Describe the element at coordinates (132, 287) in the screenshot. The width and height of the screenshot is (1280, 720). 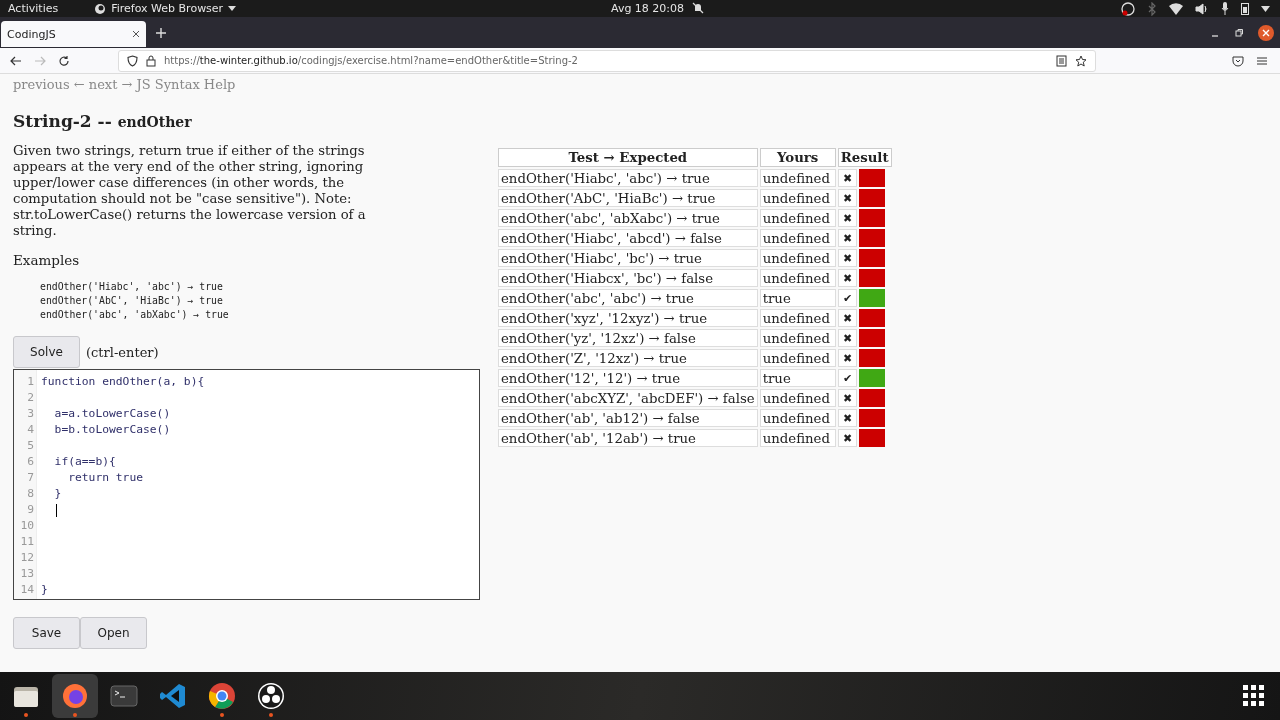
I see `example-line: endOther('Hiabc', 'abc') → true` at that location.